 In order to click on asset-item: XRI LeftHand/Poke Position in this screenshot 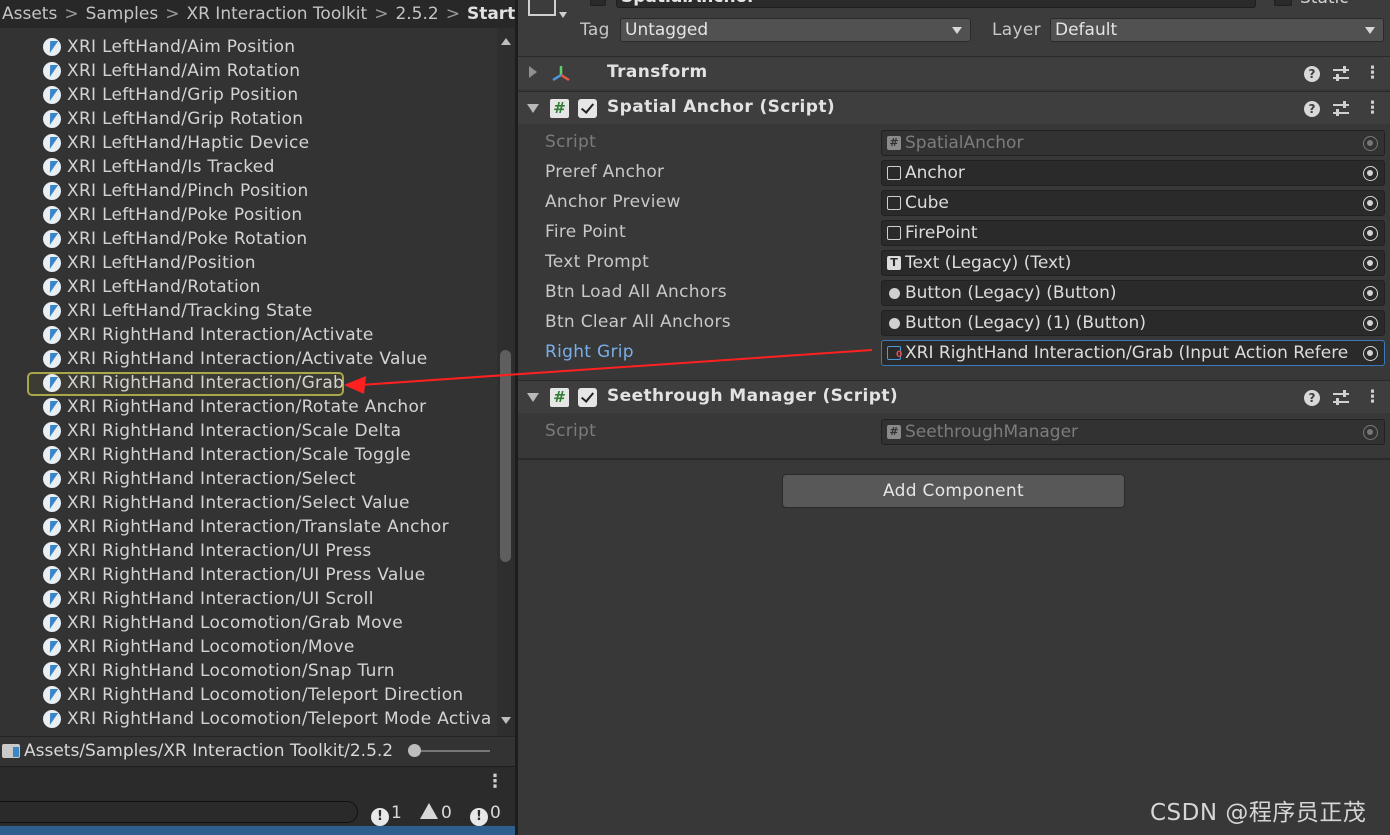, I will do `click(248, 215)`.